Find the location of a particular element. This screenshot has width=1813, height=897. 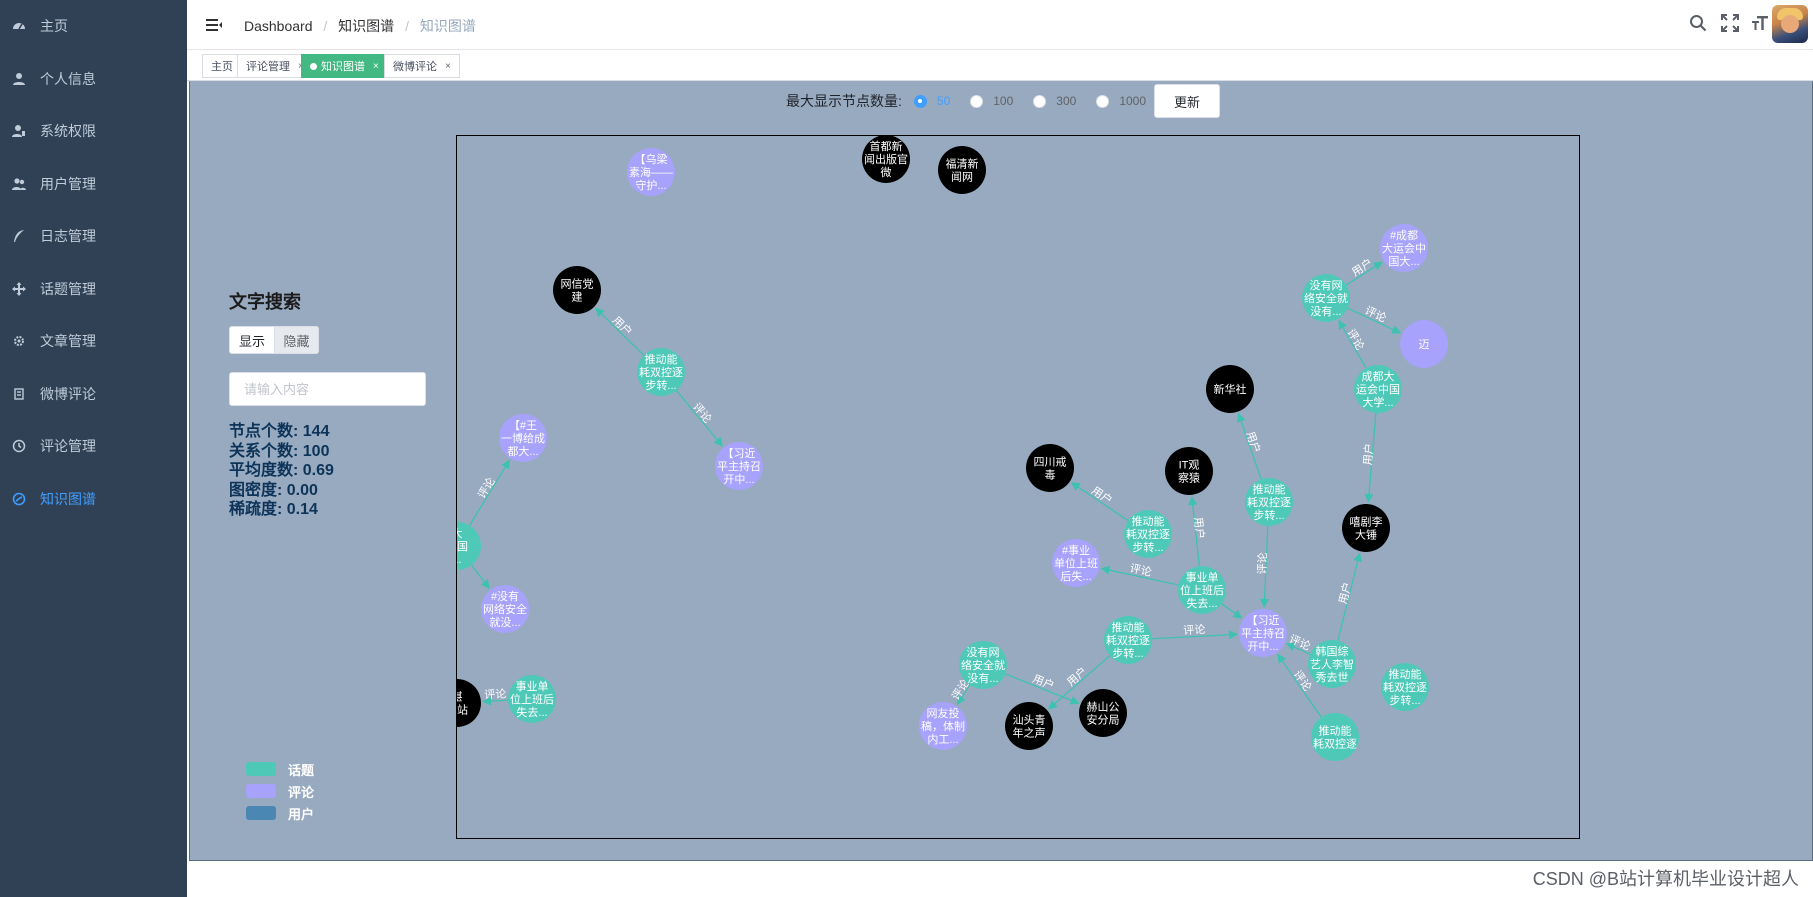

legend-item: 用户 is located at coordinates (280, 813).